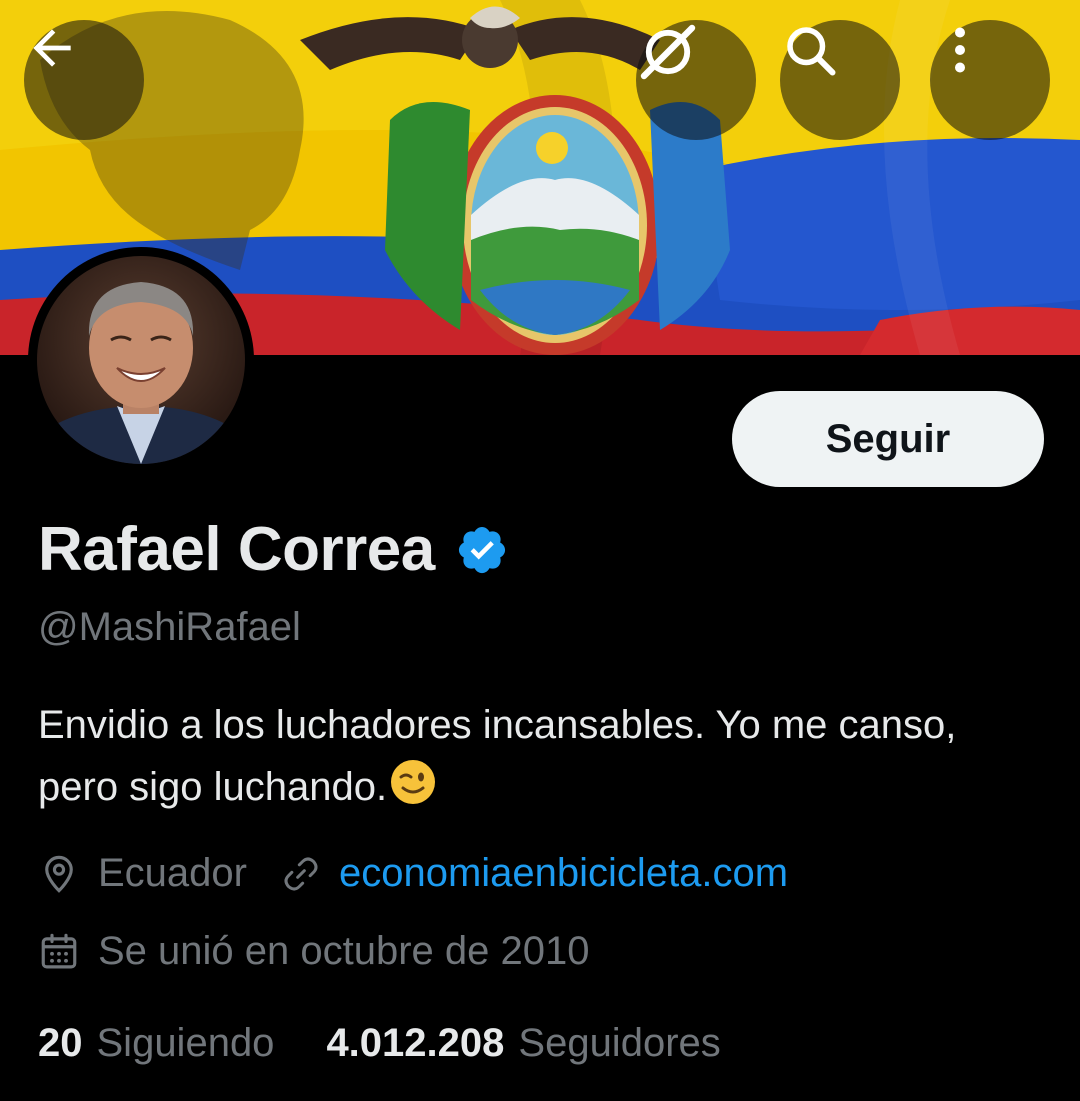  Describe the element at coordinates (59, 874) in the screenshot. I see `location-pin-icon` at that location.